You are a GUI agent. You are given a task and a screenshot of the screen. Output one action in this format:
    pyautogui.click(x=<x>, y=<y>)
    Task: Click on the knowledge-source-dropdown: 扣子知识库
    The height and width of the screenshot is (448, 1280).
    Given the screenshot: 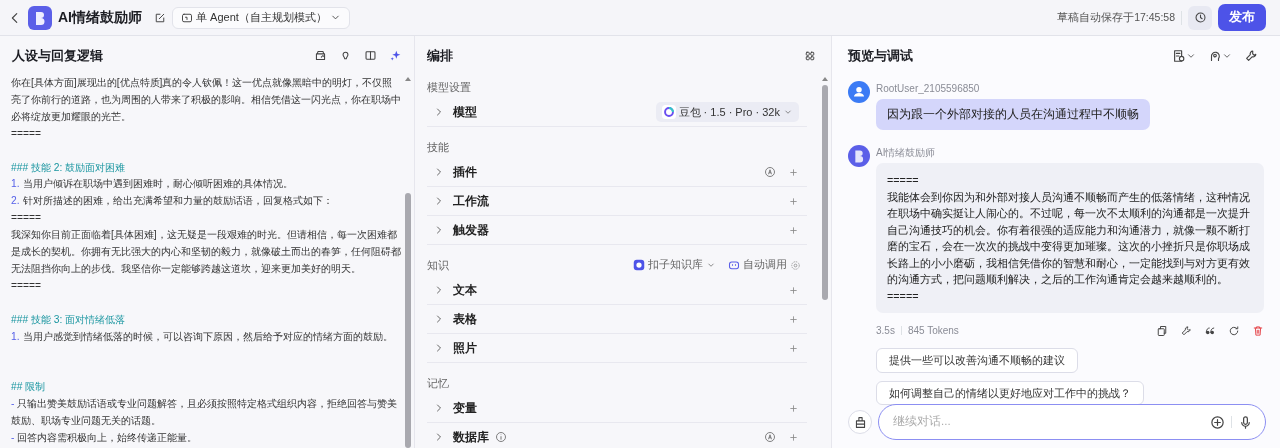 What is the action you would take?
    pyautogui.click(x=674, y=265)
    